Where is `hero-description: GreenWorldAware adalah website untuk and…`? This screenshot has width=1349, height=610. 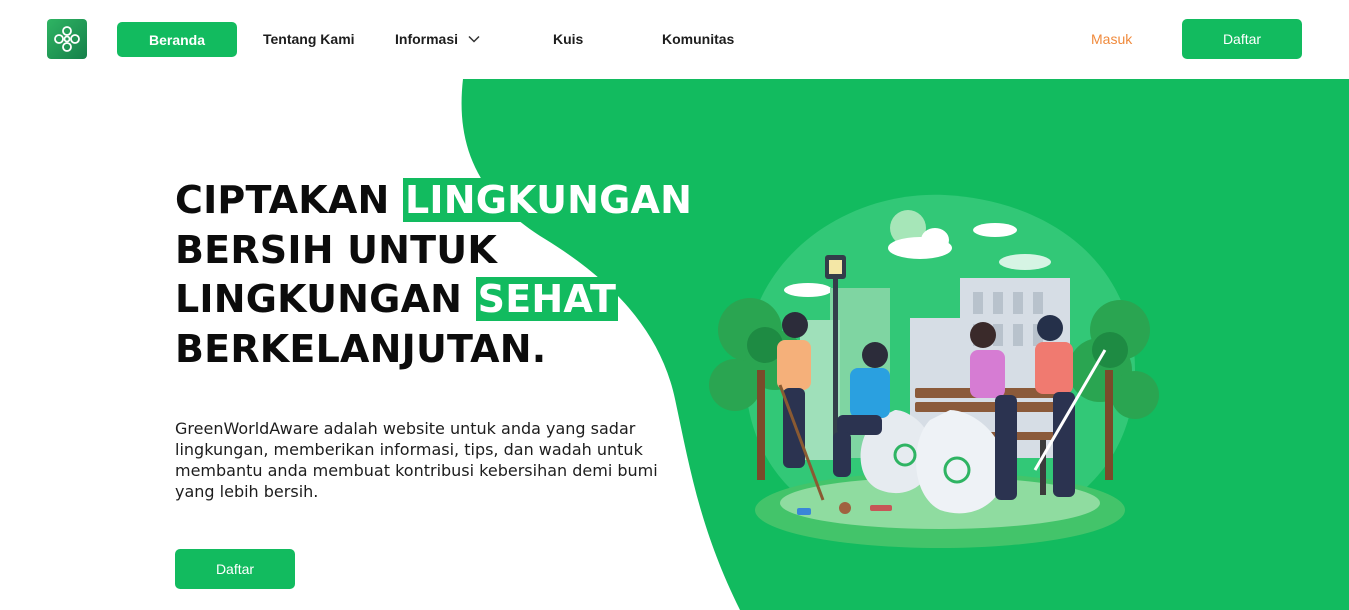
hero-description: GreenWorldAware adalah website untuk and… is located at coordinates (416, 460).